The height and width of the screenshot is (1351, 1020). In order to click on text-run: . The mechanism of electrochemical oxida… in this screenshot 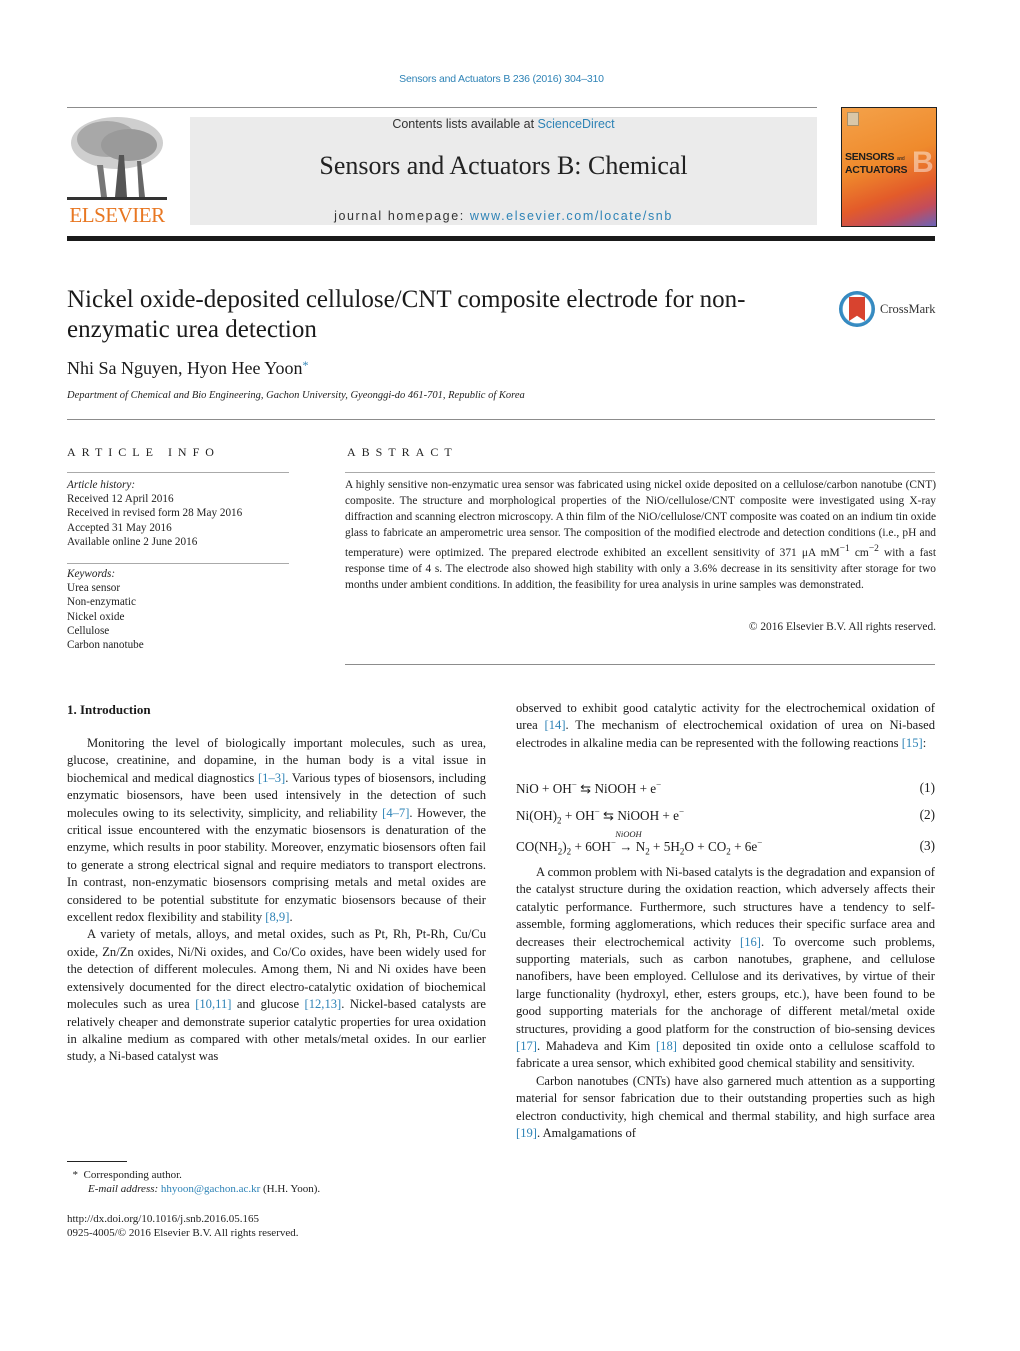, I will do `click(725, 734)`.